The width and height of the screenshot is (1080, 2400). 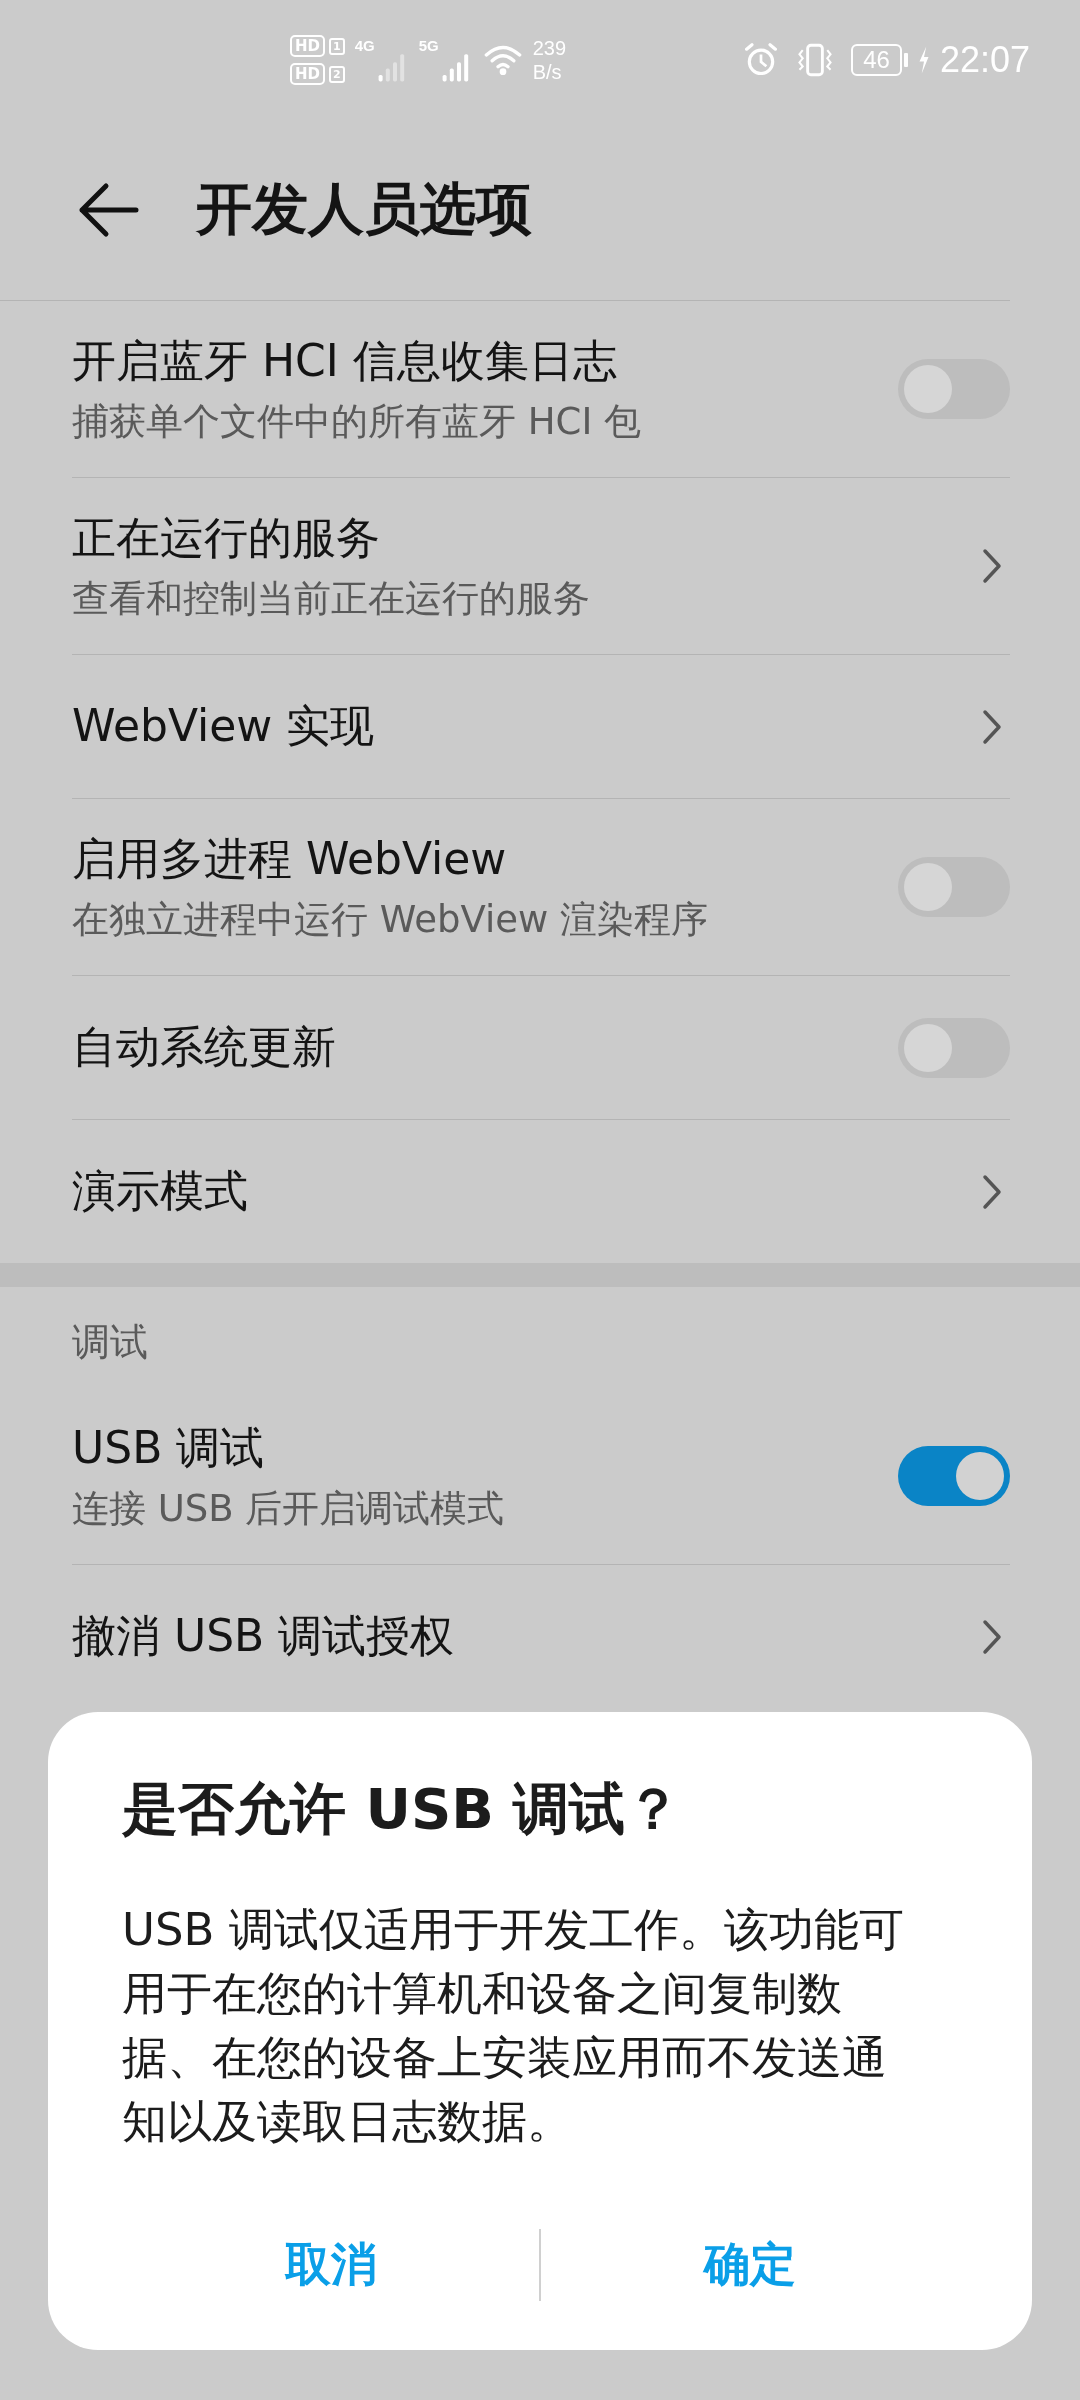 What do you see at coordinates (541, 1191) in the screenshot?
I see `settings-item: 演示模式` at bounding box center [541, 1191].